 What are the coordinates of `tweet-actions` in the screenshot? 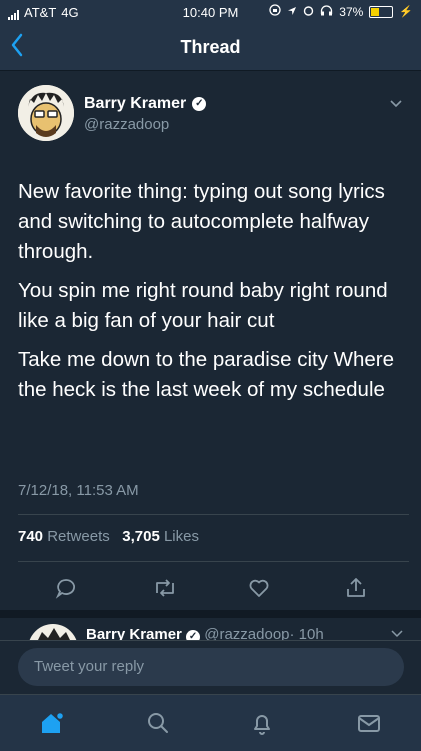 It's located at (210, 590).